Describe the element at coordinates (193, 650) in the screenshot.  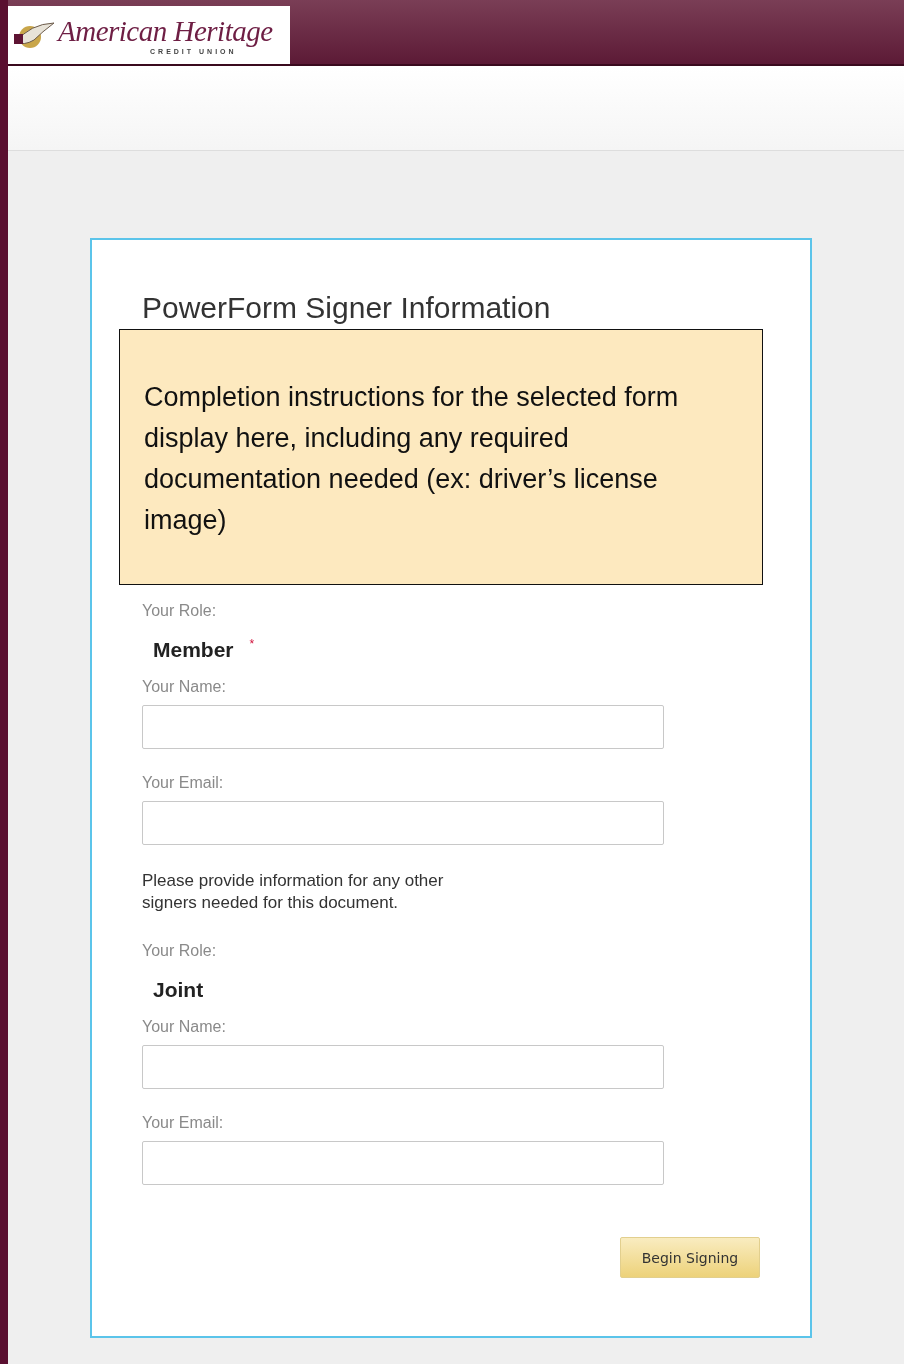
I see `role-name: Member` at that location.